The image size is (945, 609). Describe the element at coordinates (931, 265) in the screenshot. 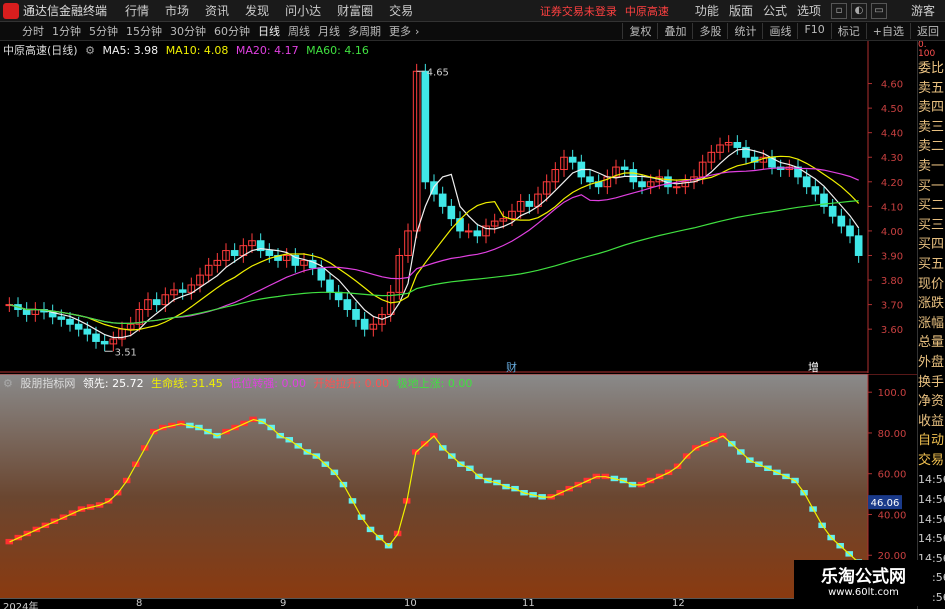

I see `side-panel-item: 买五` at that location.